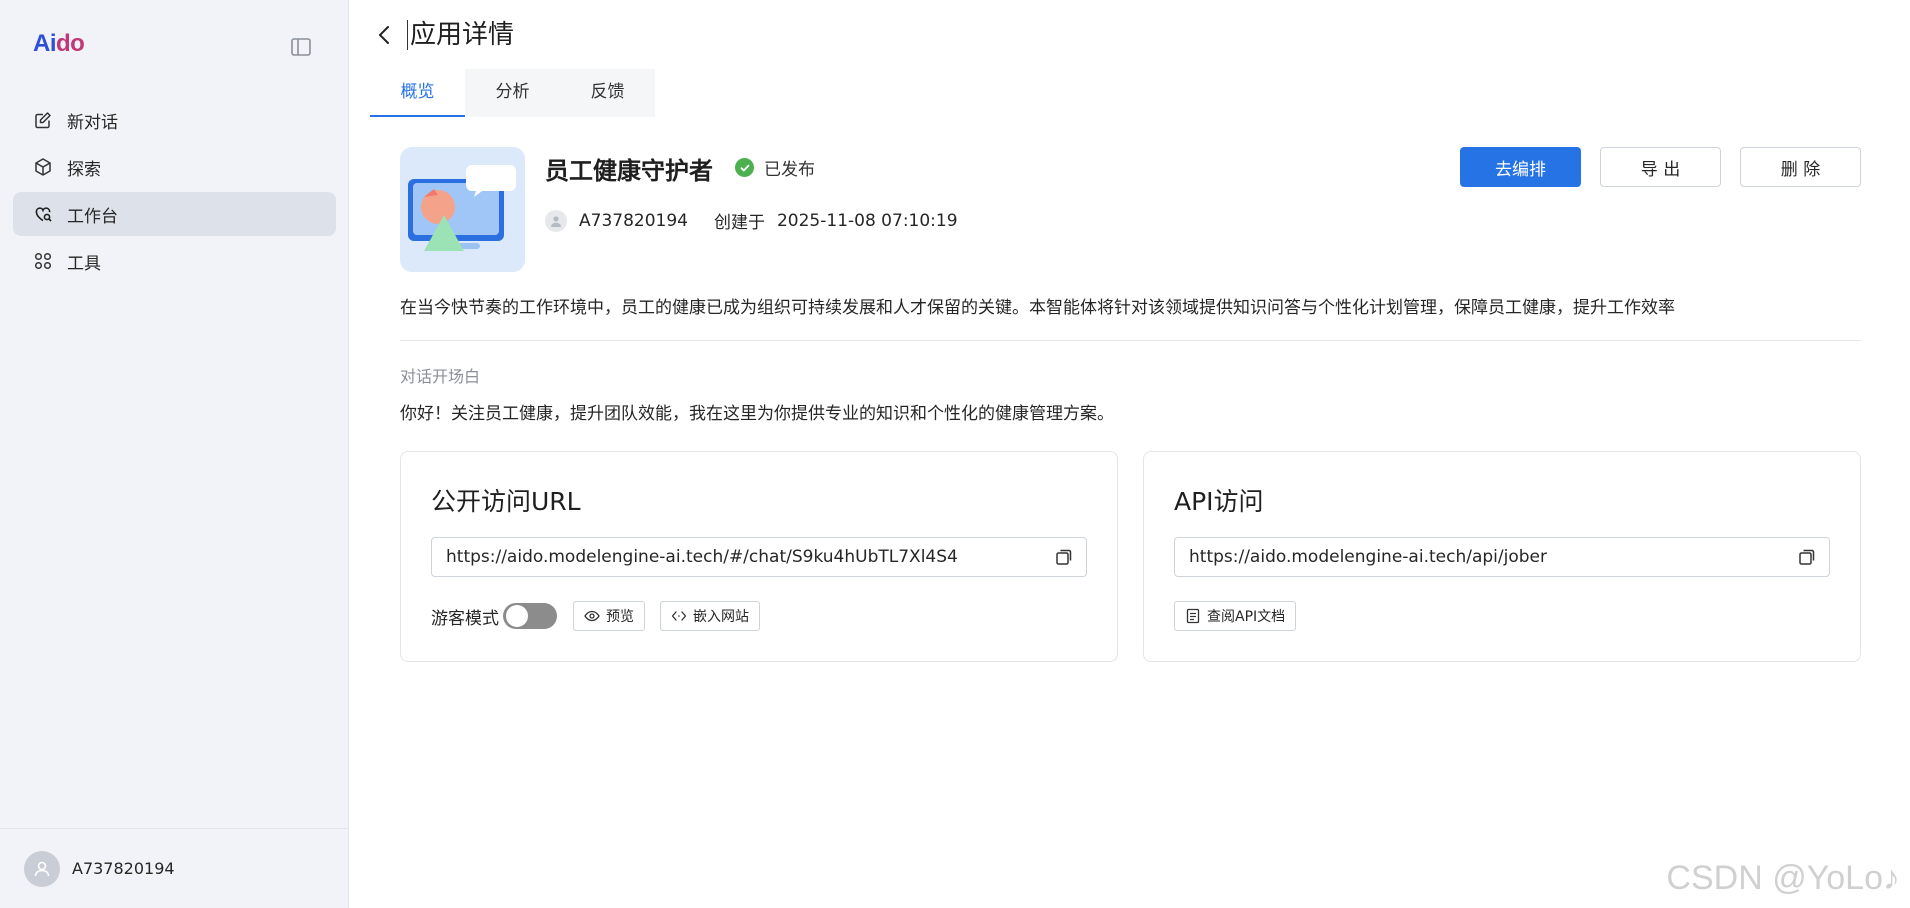 This screenshot has height=908, width=1910. Describe the element at coordinates (174, 261) in the screenshot. I see `sidebar-item-tools: 工具` at that location.